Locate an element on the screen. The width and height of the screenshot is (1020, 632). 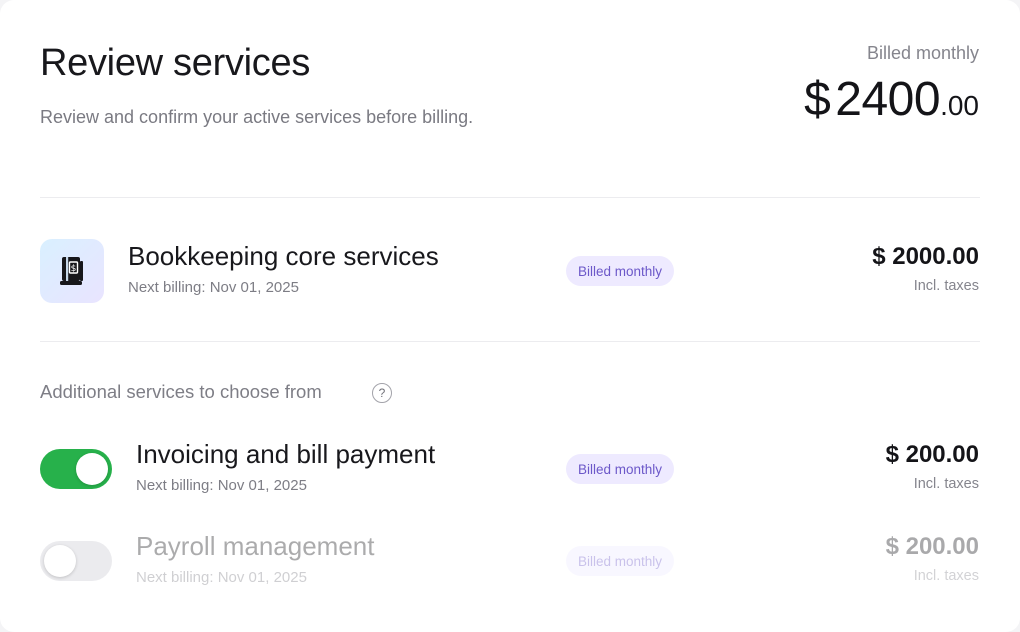
total-currency: $ is located at coordinates (817, 99).